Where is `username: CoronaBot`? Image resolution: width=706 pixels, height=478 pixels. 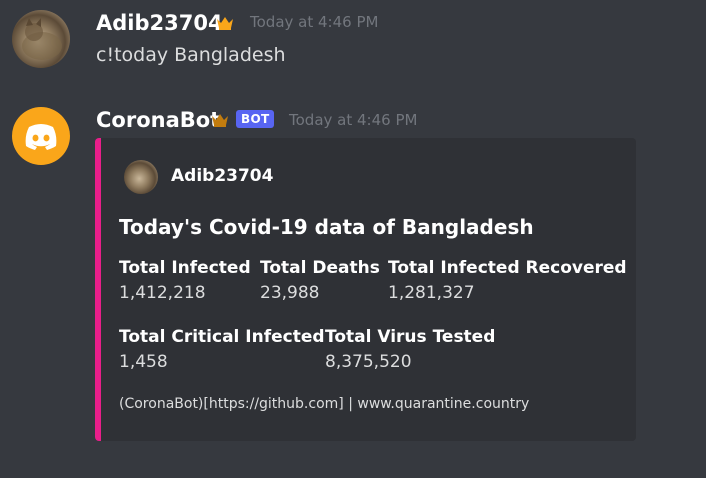 username: CoronaBot is located at coordinates (158, 120).